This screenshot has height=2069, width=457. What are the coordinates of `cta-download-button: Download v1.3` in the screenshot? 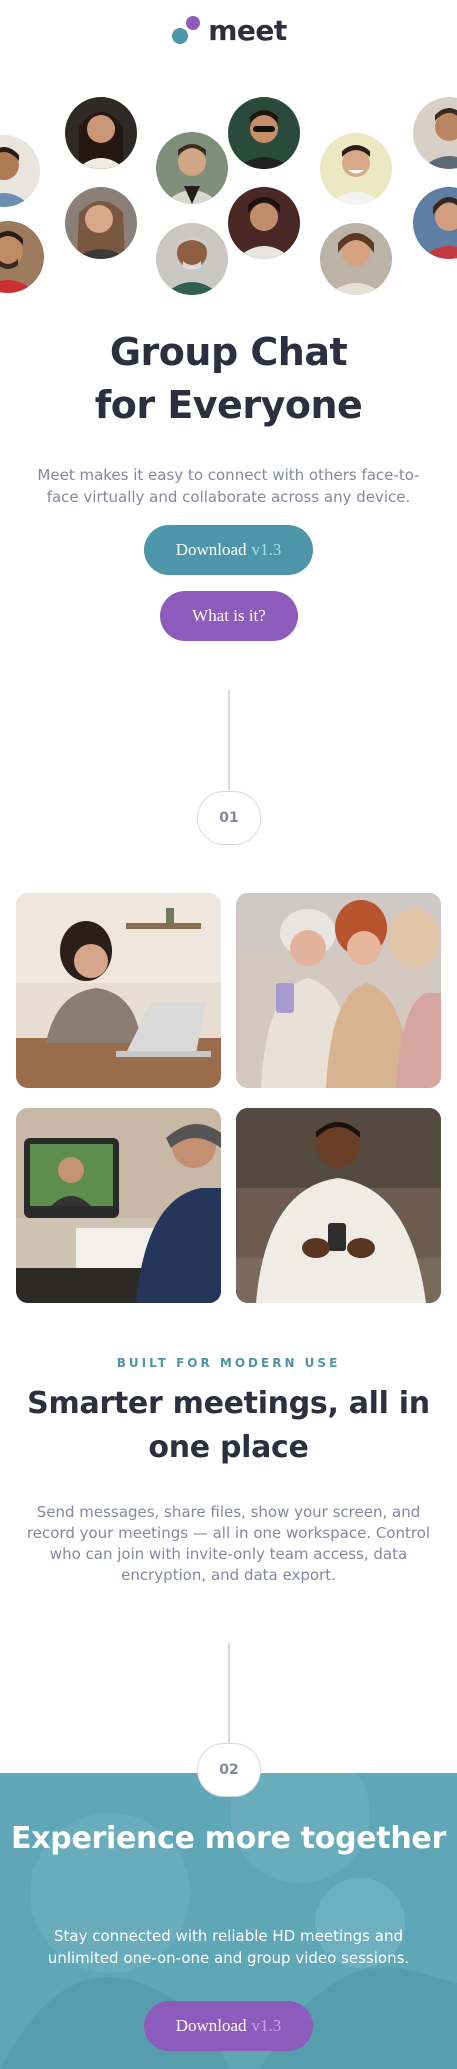 It's located at (228, 2026).